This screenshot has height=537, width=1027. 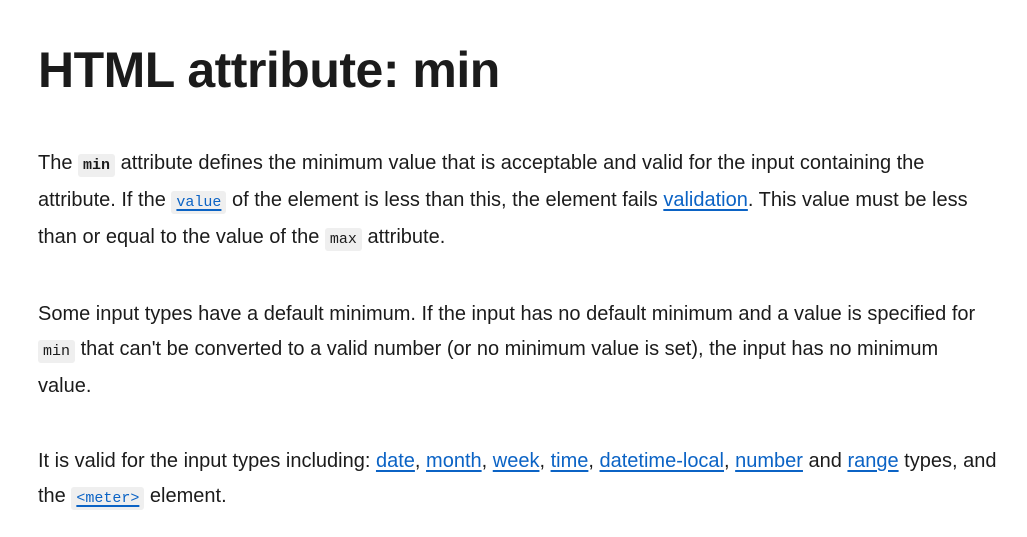 What do you see at coordinates (403, 237) in the screenshot?
I see `text: attribute.` at bounding box center [403, 237].